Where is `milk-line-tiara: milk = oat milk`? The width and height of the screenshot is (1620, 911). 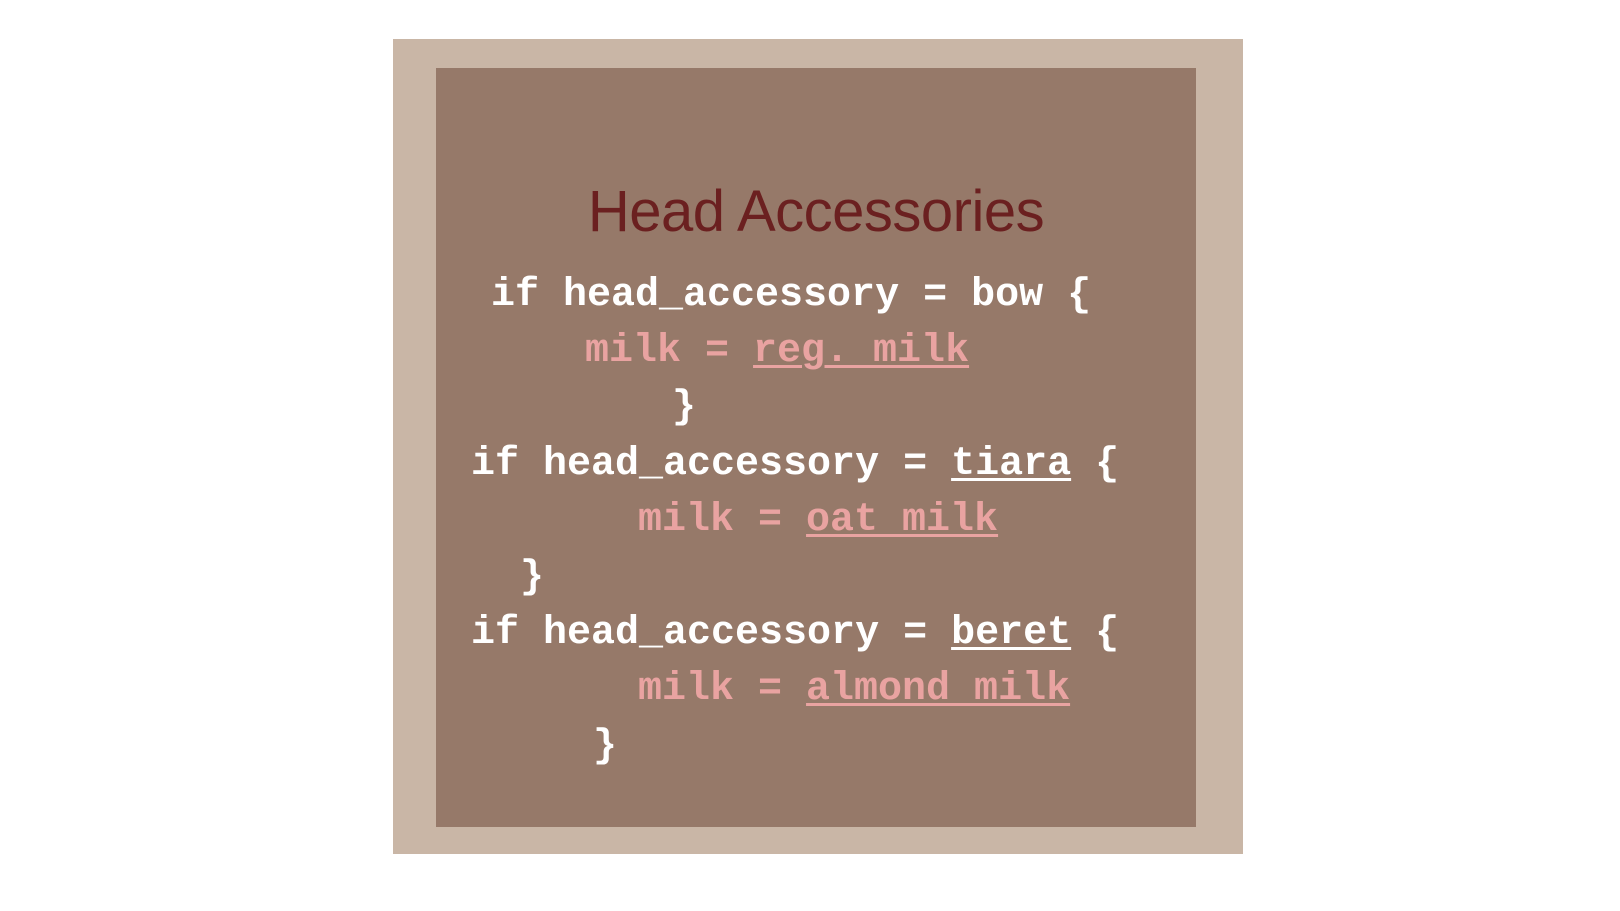
milk-line-tiara: milk = oat milk is located at coordinates (818, 521).